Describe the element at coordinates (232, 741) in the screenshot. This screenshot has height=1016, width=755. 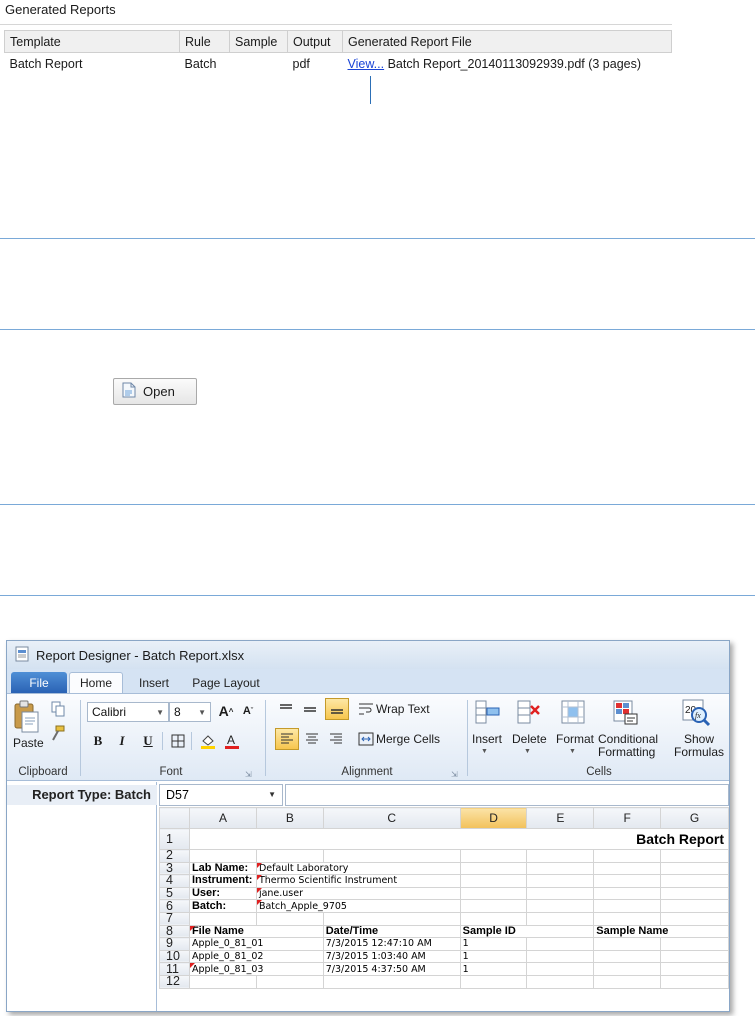
I see `font-color-icon: A` at that location.